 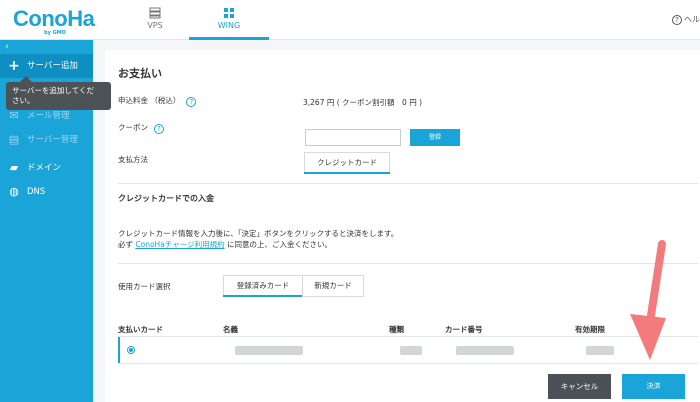 I want to click on col-header-expiry: 有効期限, so click(x=590, y=329).